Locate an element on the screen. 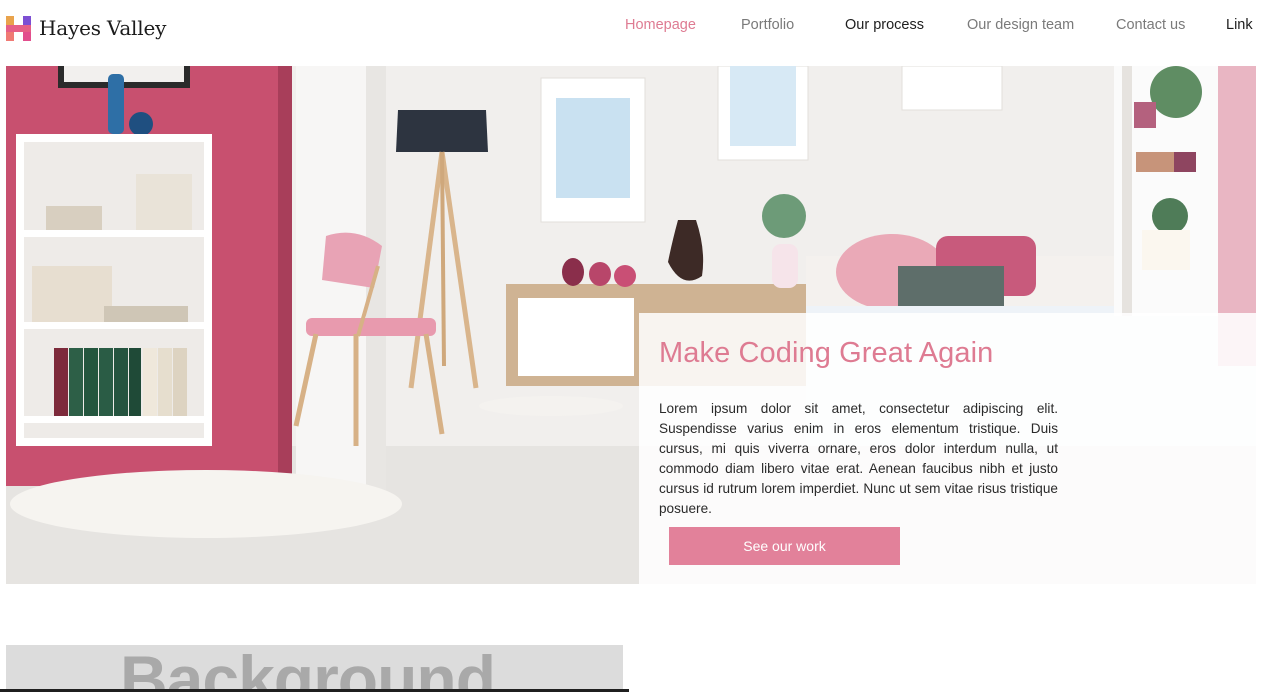  nav-contact-us: Contact us is located at coordinates (1150, 25).